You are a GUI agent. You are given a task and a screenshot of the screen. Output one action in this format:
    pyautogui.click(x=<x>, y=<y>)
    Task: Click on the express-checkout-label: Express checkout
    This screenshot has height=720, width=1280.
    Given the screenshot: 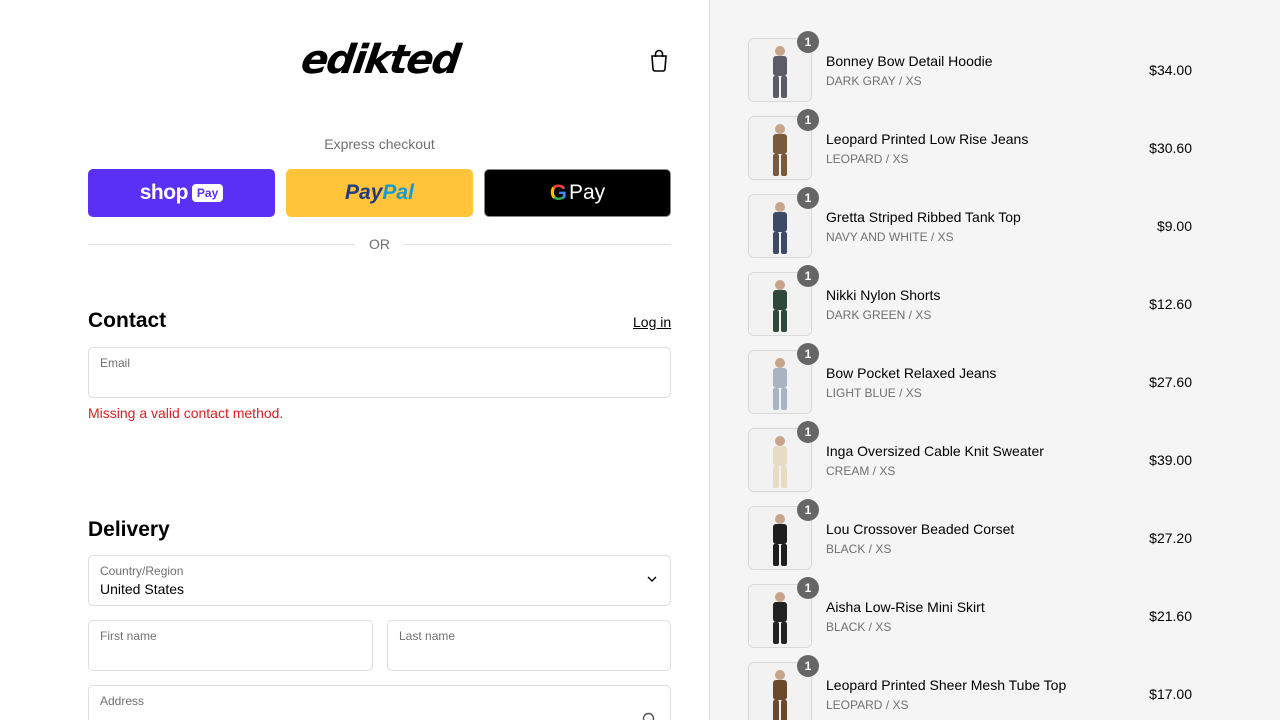 What is the action you would take?
    pyautogui.click(x=379, y=144)
    